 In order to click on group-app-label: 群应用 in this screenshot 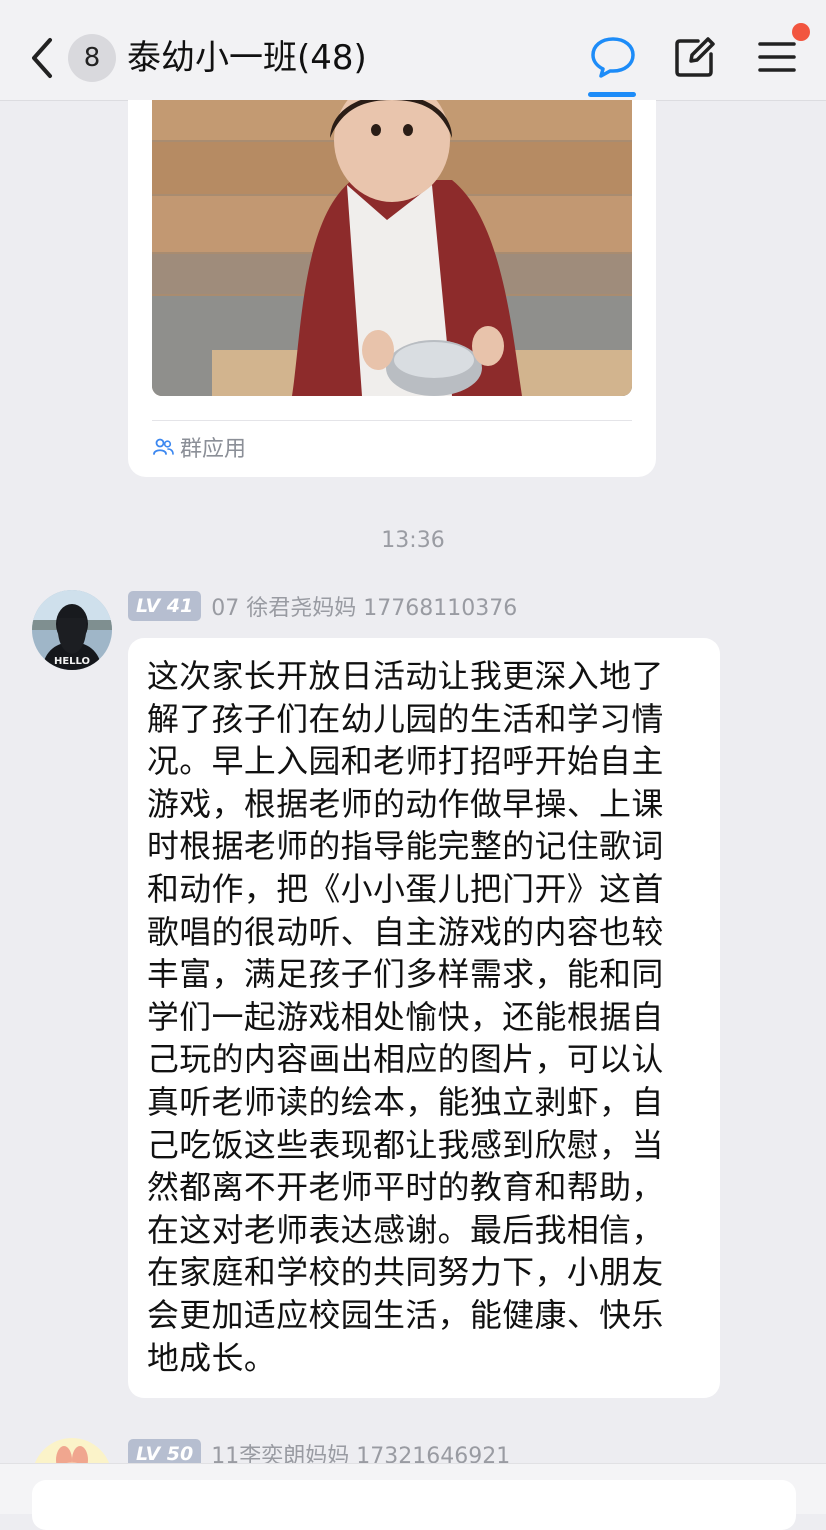, I will do `click(213, 449)`.